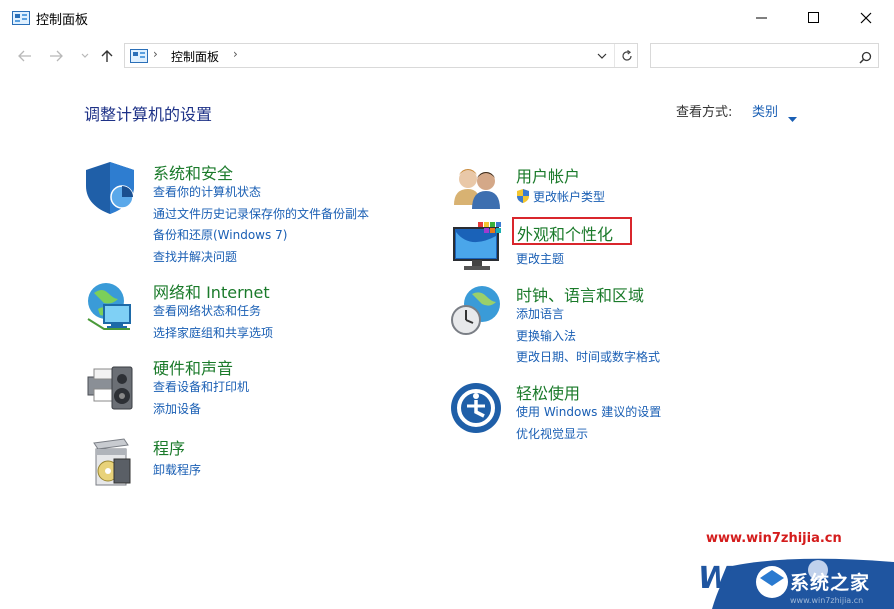 Image resolution: width=894 pixels, height=609 pixels. I want to click on address-dropdown-button, so click(602, 55).